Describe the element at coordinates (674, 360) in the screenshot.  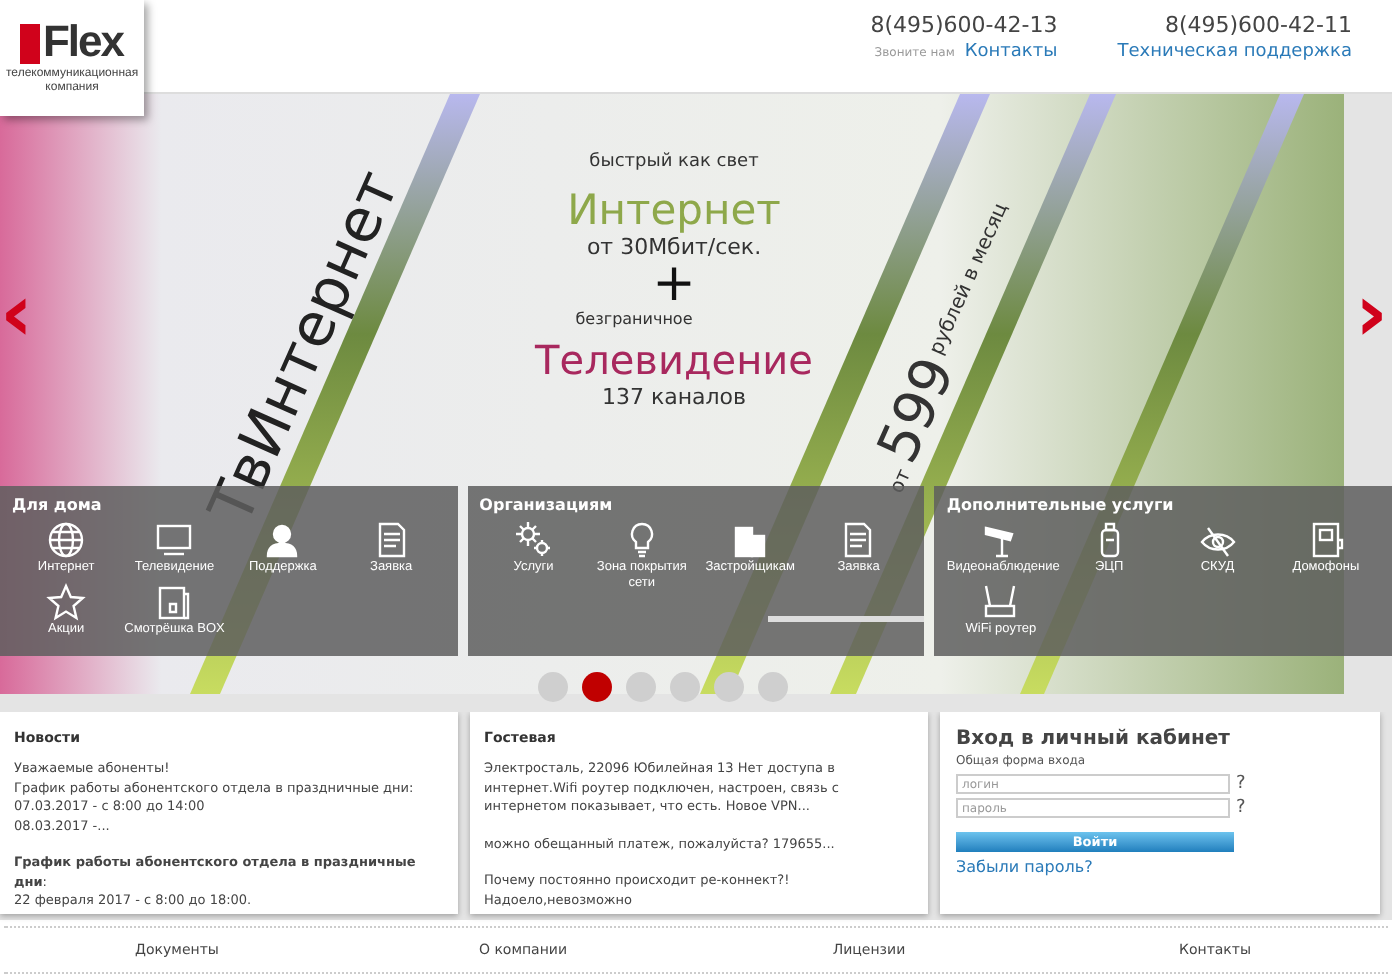
I see `banner-headline: Телевидение` at that location.